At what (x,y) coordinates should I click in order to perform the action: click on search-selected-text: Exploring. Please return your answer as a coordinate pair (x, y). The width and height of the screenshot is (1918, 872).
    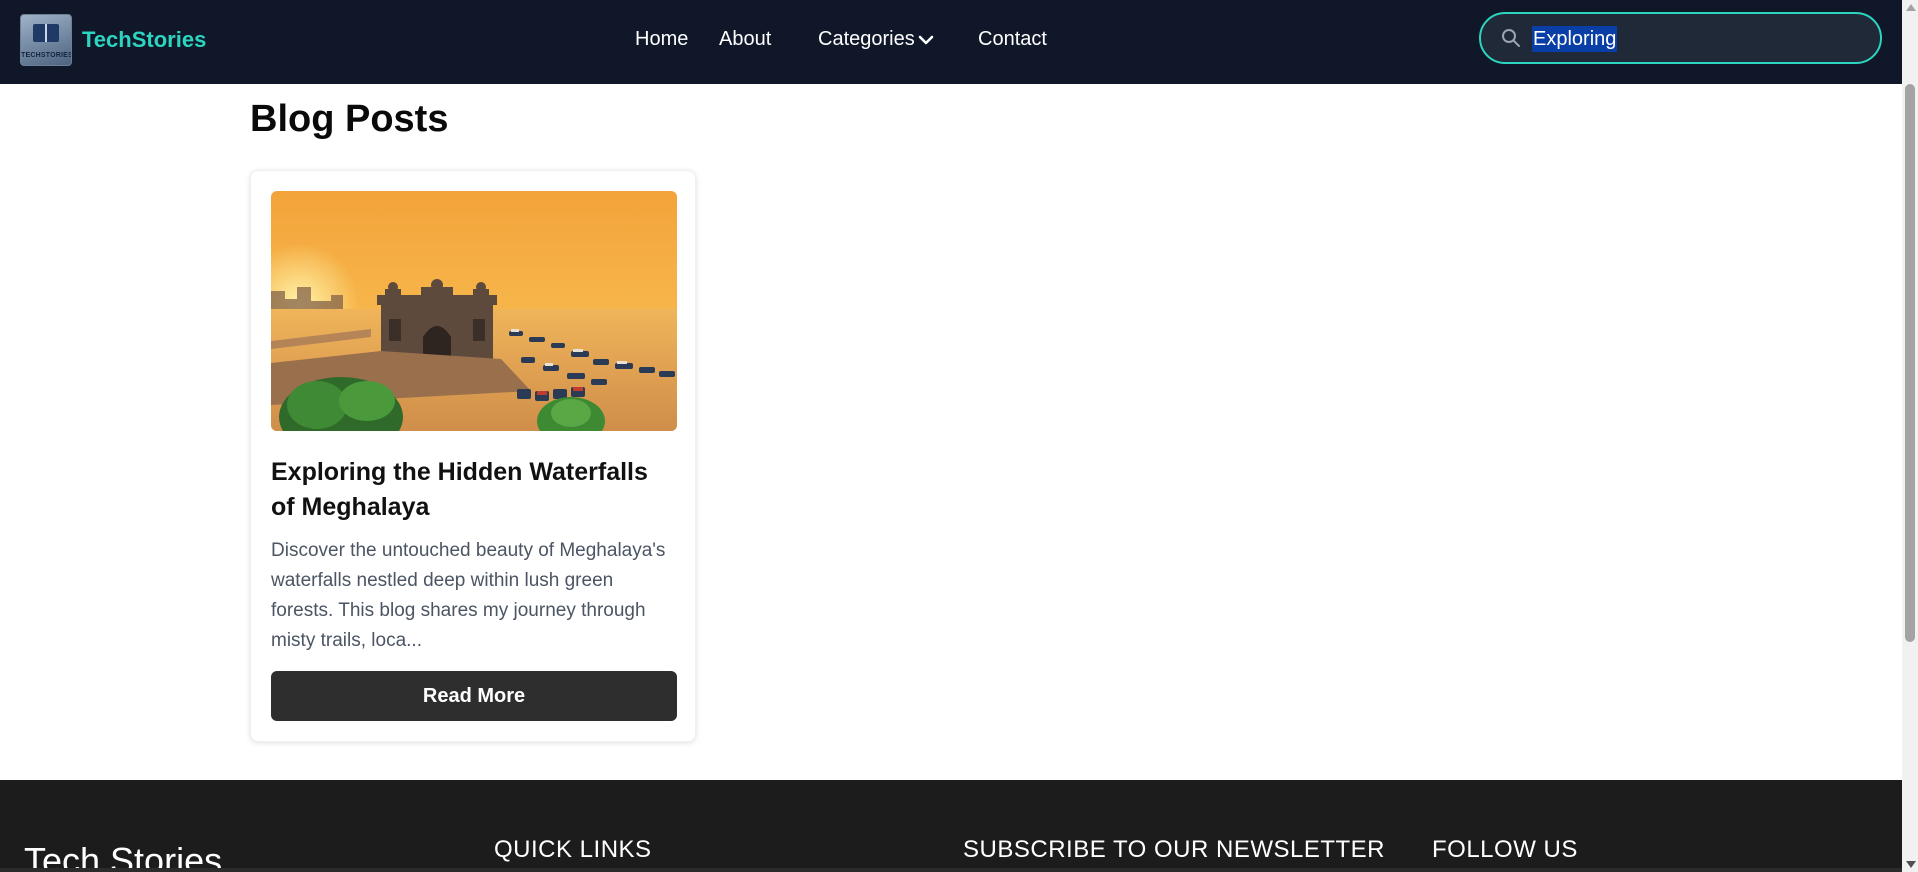
    Looking at the image, I should click on (1575, 39).